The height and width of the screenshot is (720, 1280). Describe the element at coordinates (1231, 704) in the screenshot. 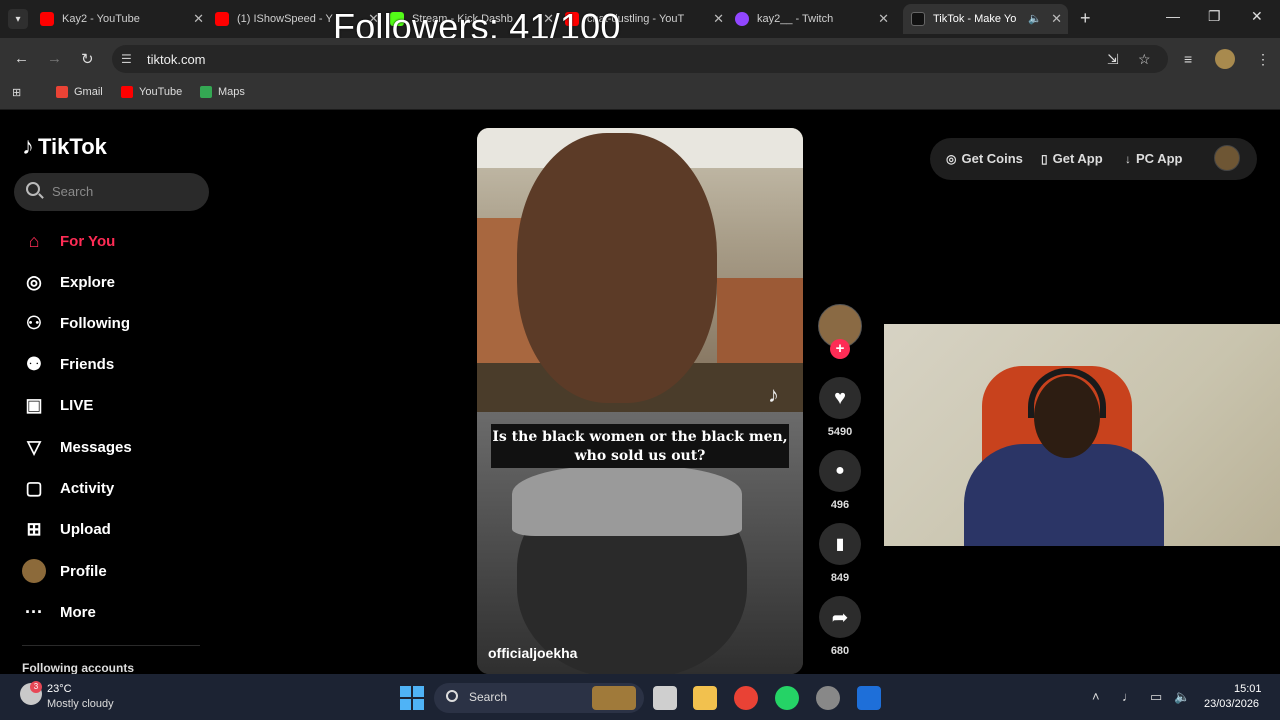

I see `clock-date: 23/03/2026` at that location.